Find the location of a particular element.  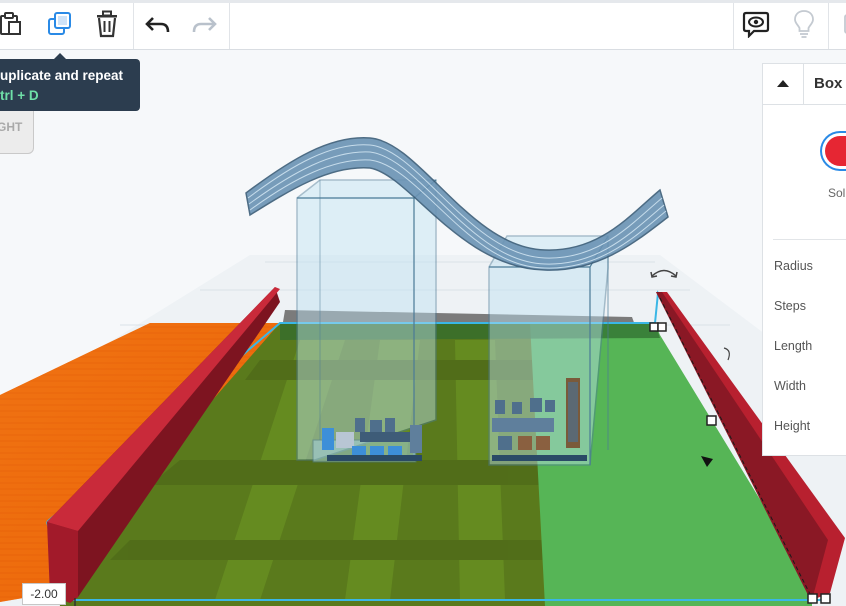

tooltip-title: uplicate and repeat is located at coordinates (62, 75).